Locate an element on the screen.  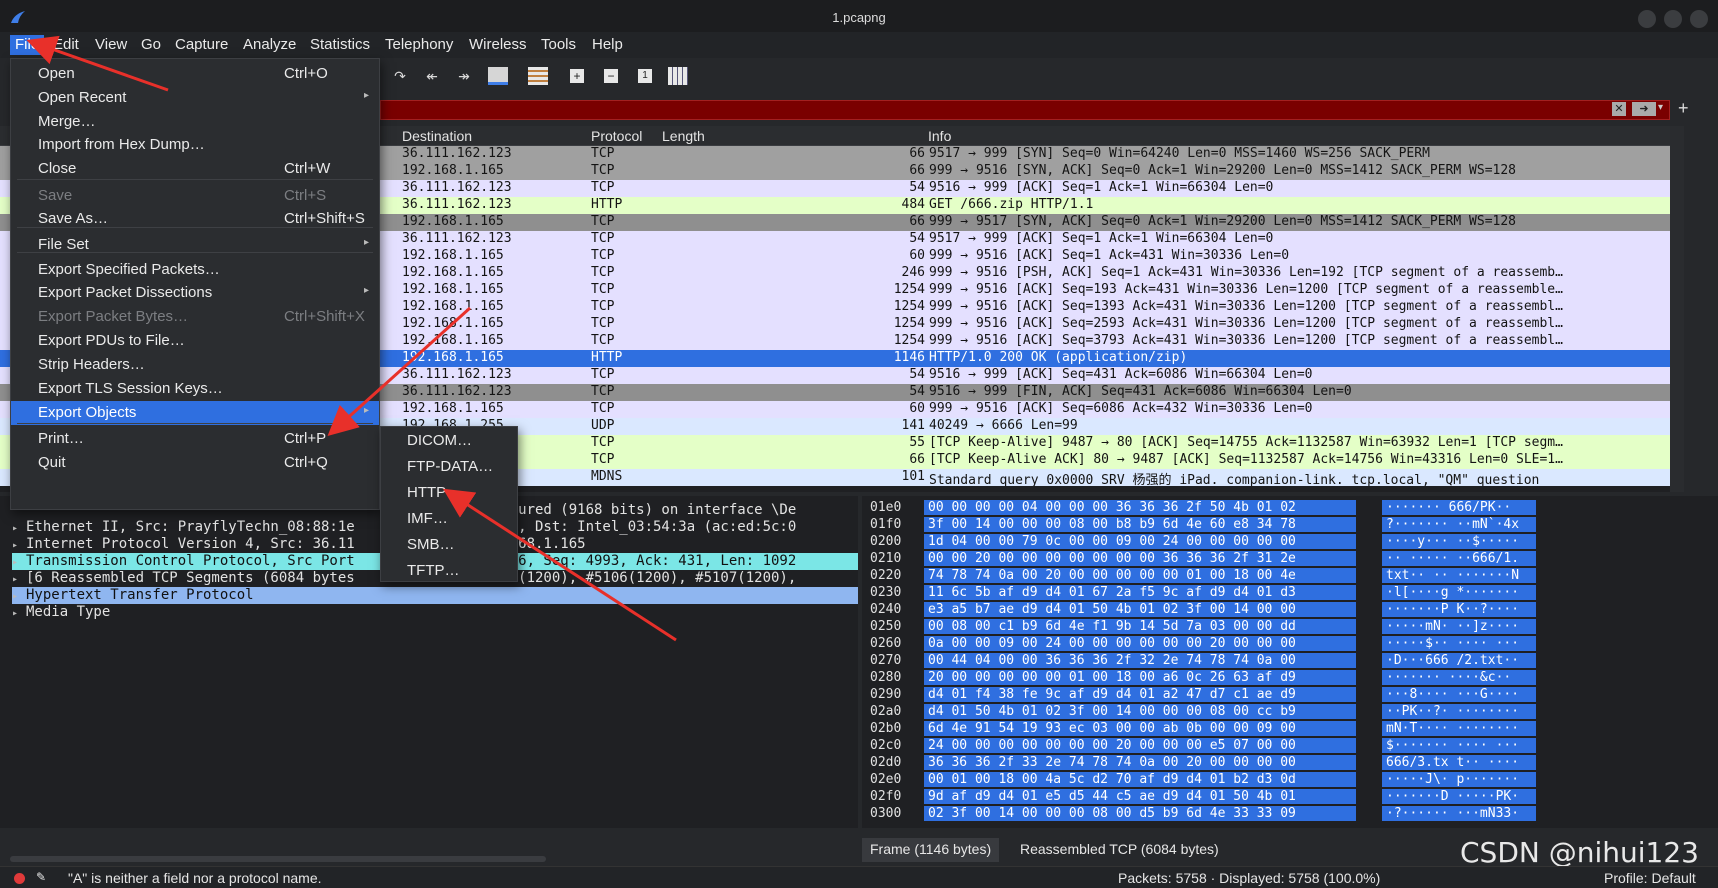
arrow-to-export-objects is located at coordinates (399, 371).